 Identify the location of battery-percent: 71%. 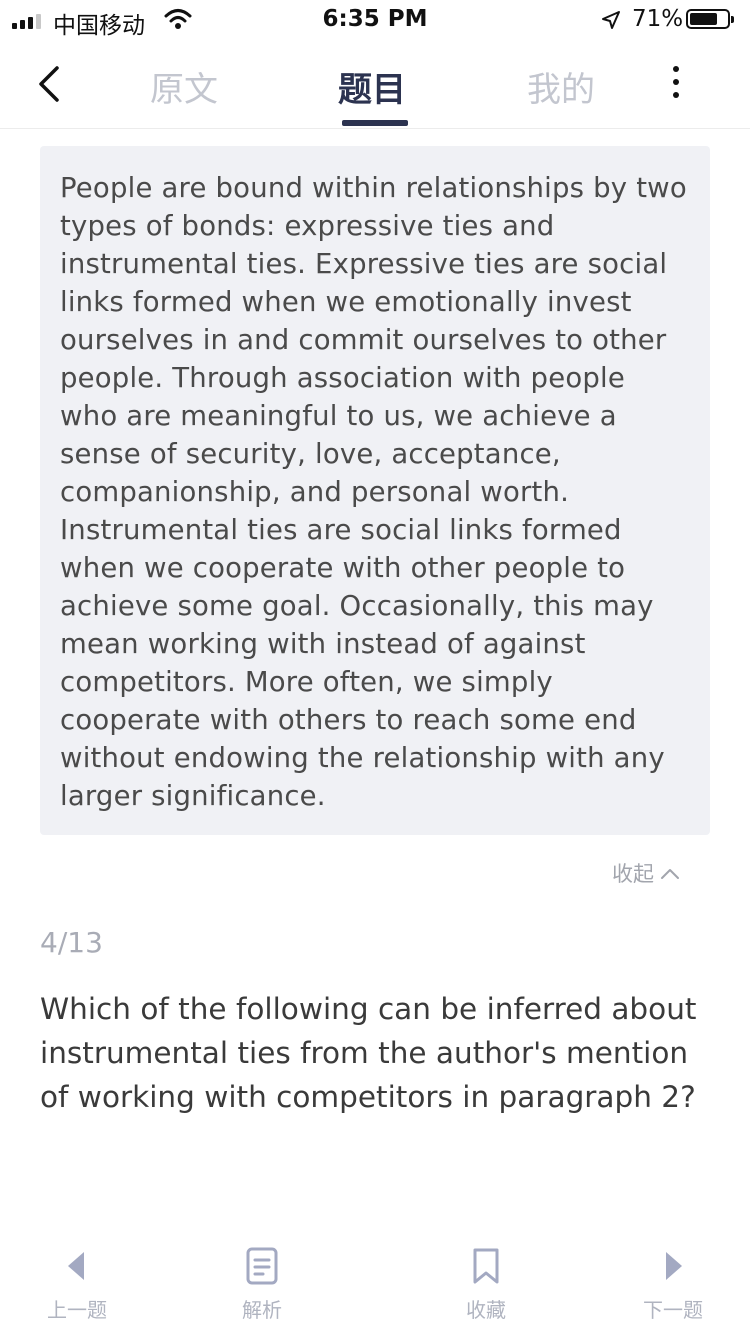
(658, 19).